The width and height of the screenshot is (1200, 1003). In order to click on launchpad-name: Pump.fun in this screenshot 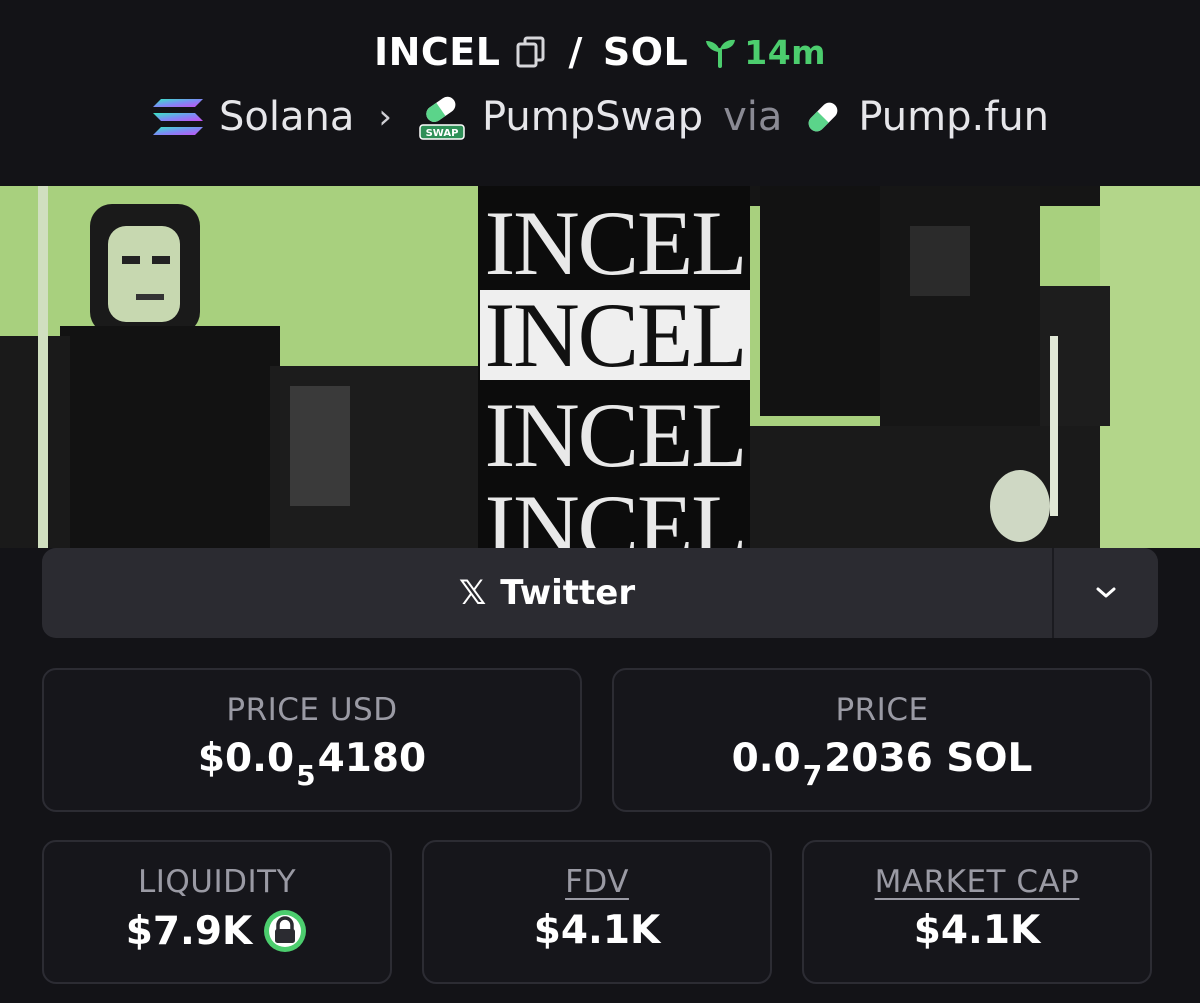, I will do `click(953, 117)`.